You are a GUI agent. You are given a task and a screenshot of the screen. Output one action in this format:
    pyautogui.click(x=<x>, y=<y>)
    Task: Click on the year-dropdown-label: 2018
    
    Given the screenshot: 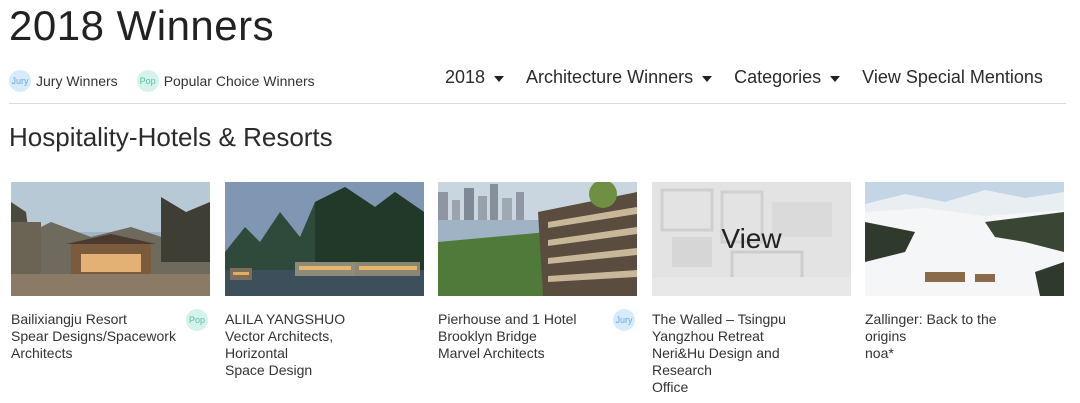 What is the action you would take?
    pyautogui.click(x=465, y=77)
    